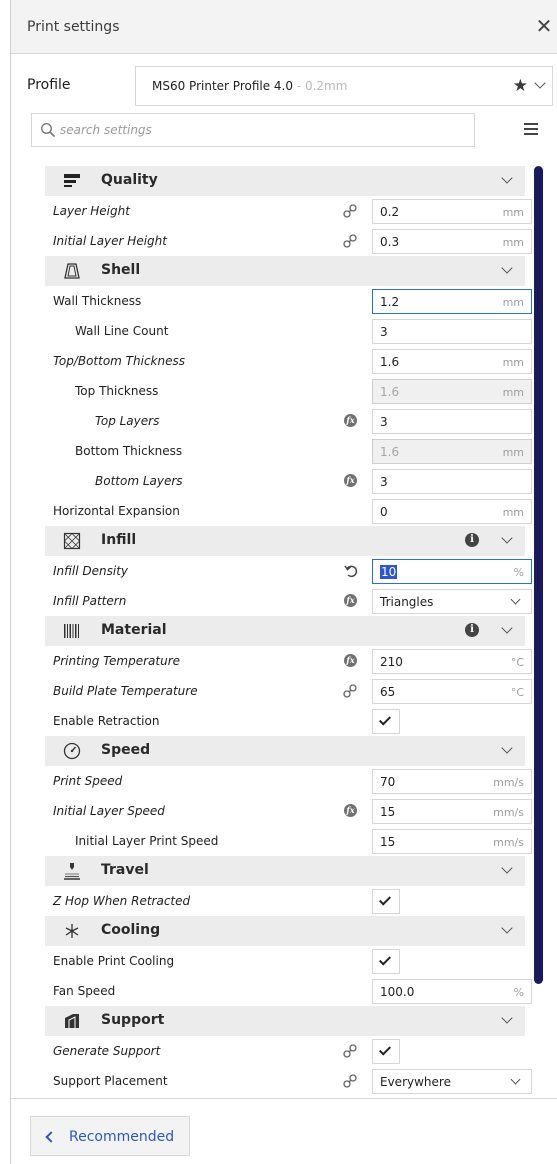 The height and width of the screenshot is (1164, 557). I want to click on wall-line-count-input: 3, so click(452, 331).